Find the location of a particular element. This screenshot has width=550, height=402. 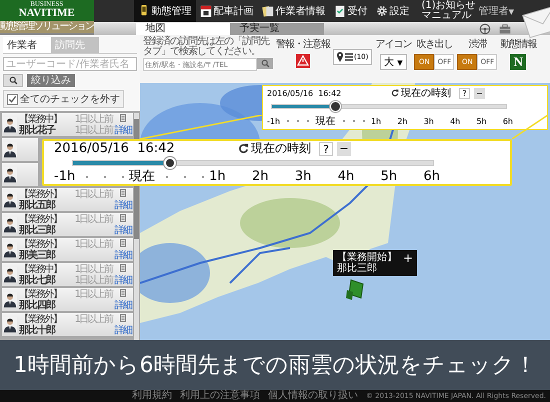

worker-name: 那比七郎 is located at coordinates (37, 280).